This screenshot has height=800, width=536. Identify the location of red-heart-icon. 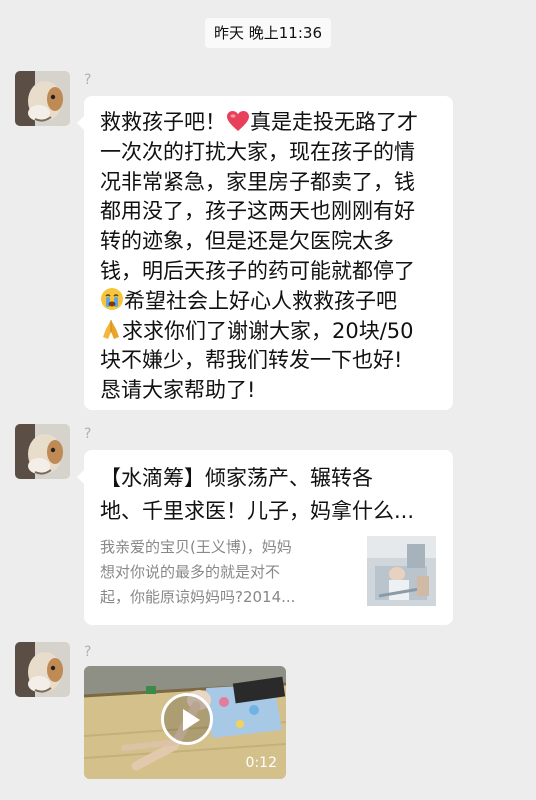
(238, 121).